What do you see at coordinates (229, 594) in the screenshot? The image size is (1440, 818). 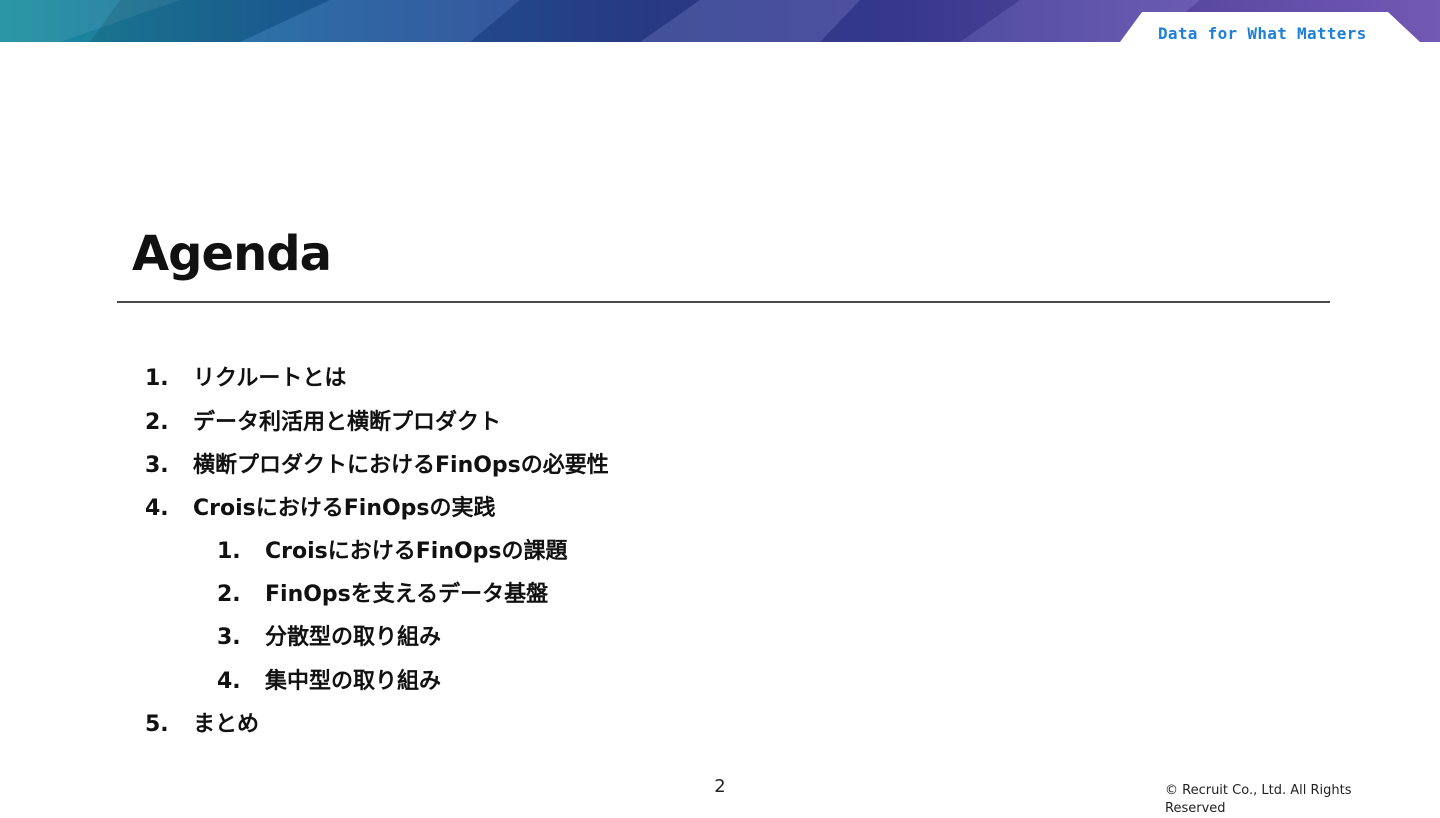 I see `agenda-subitem-number: 2.` at bounding box center [229, 594].